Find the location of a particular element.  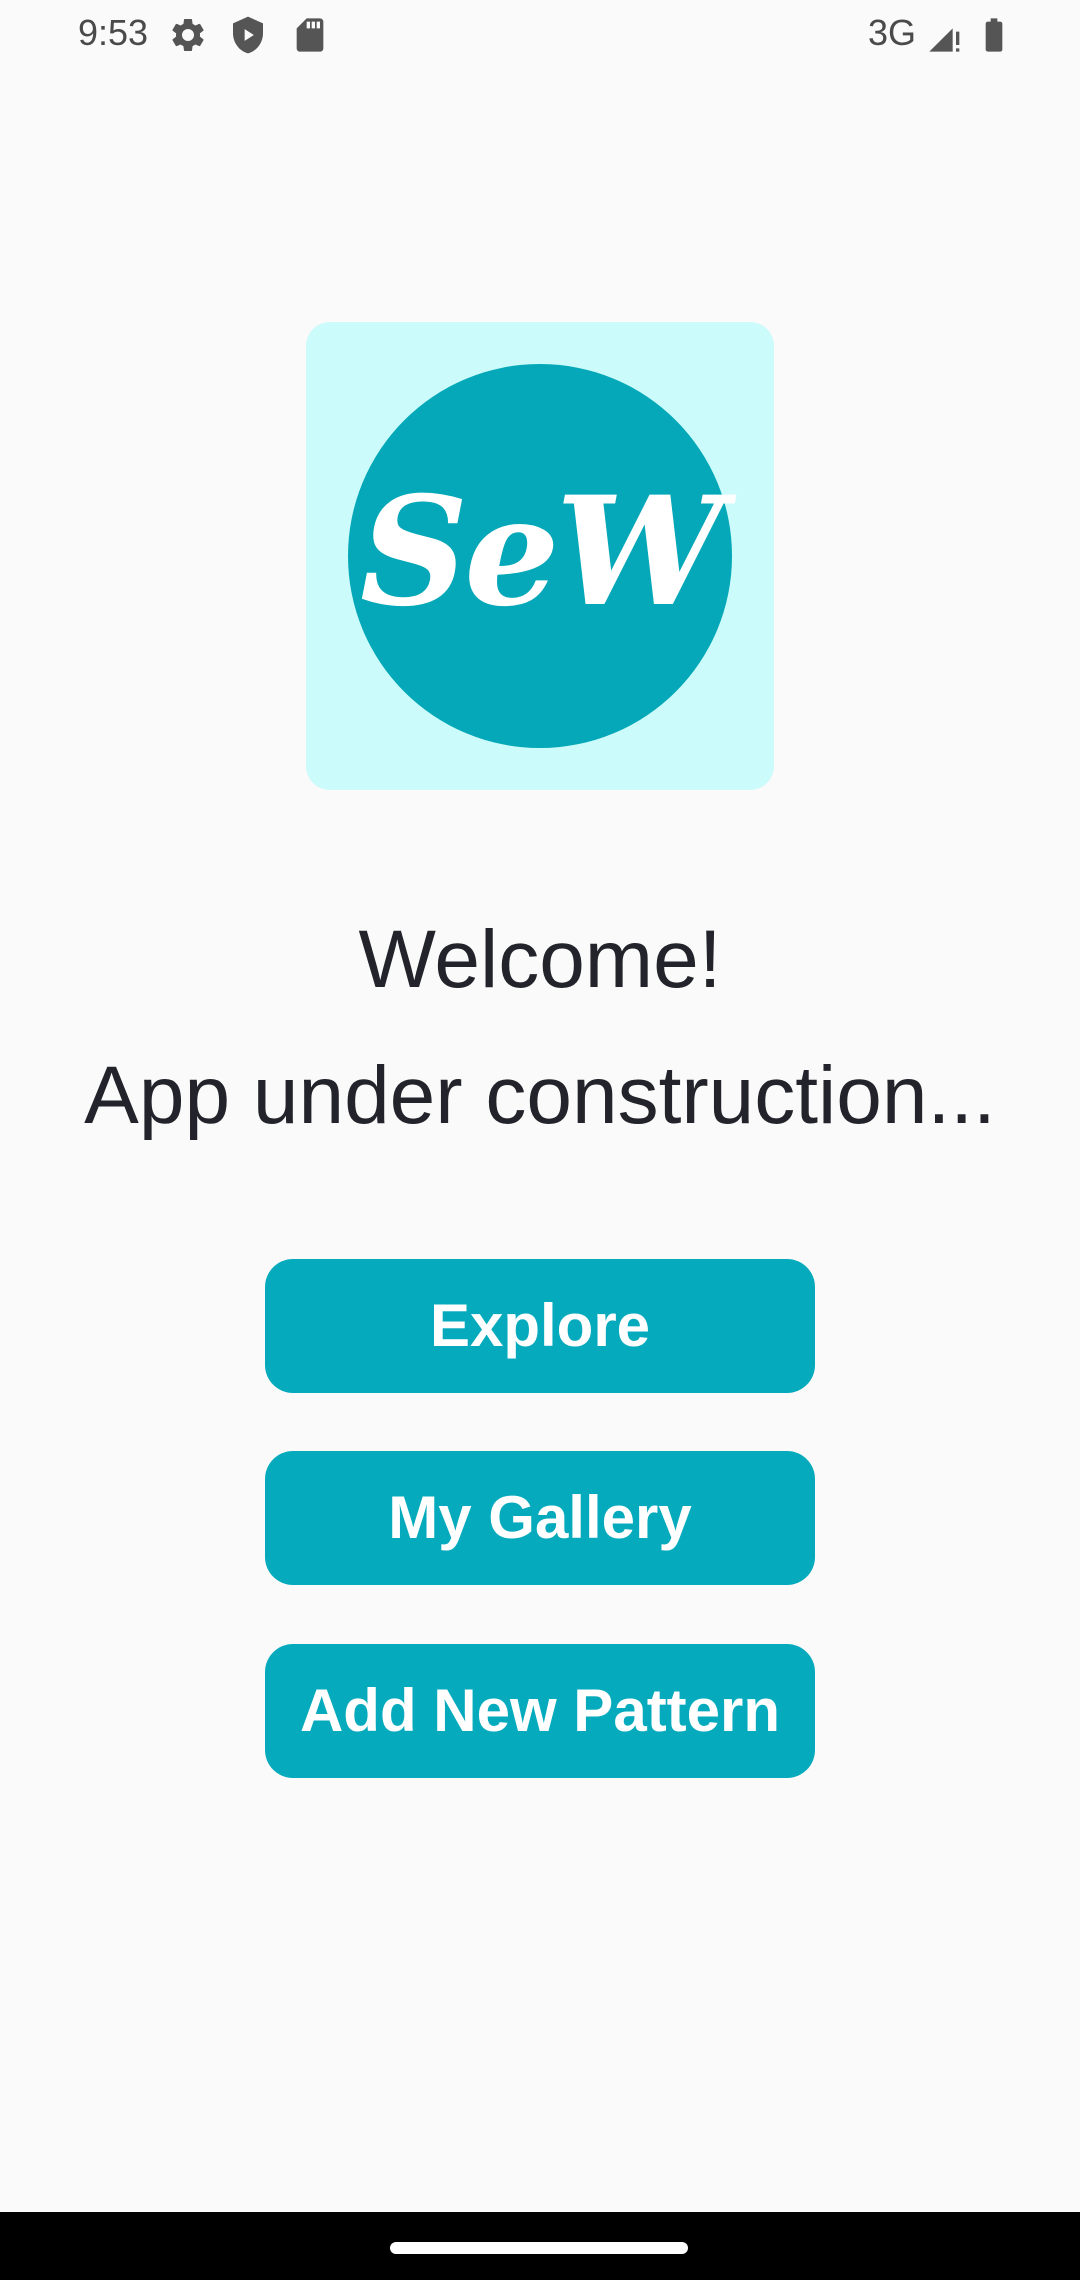

logo-text: SeW is located at coordinates (548, 552).